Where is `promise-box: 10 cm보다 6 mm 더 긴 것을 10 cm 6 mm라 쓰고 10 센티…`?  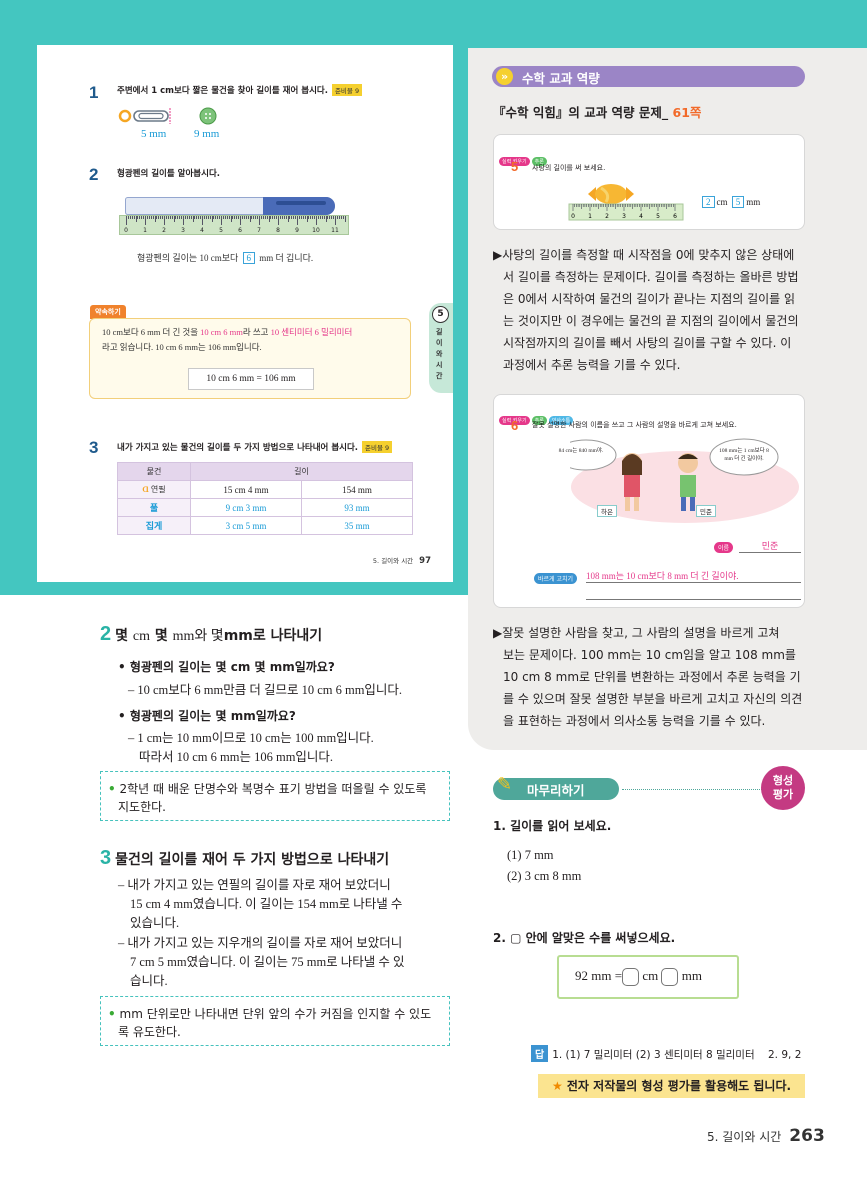
promise-box: 10 cm보다 6 mm 더 긴 것을 10 cm 6 mm라 쓰고 10 센티… is located at coordinates (250, 358).